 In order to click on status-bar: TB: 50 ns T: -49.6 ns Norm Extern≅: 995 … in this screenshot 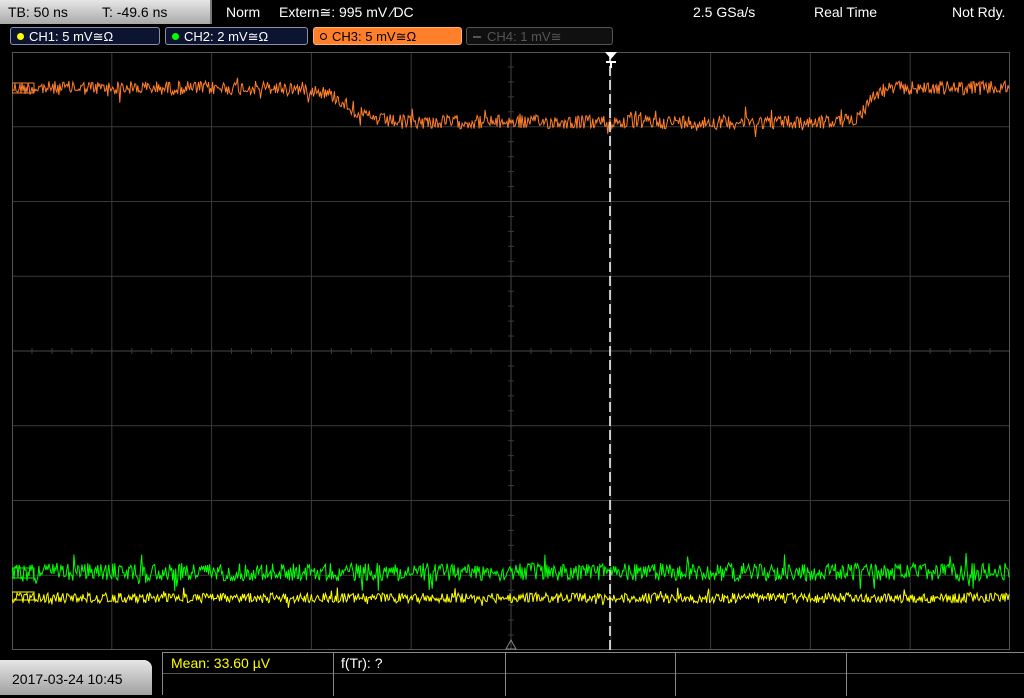, I will do `click(512, 12)`.